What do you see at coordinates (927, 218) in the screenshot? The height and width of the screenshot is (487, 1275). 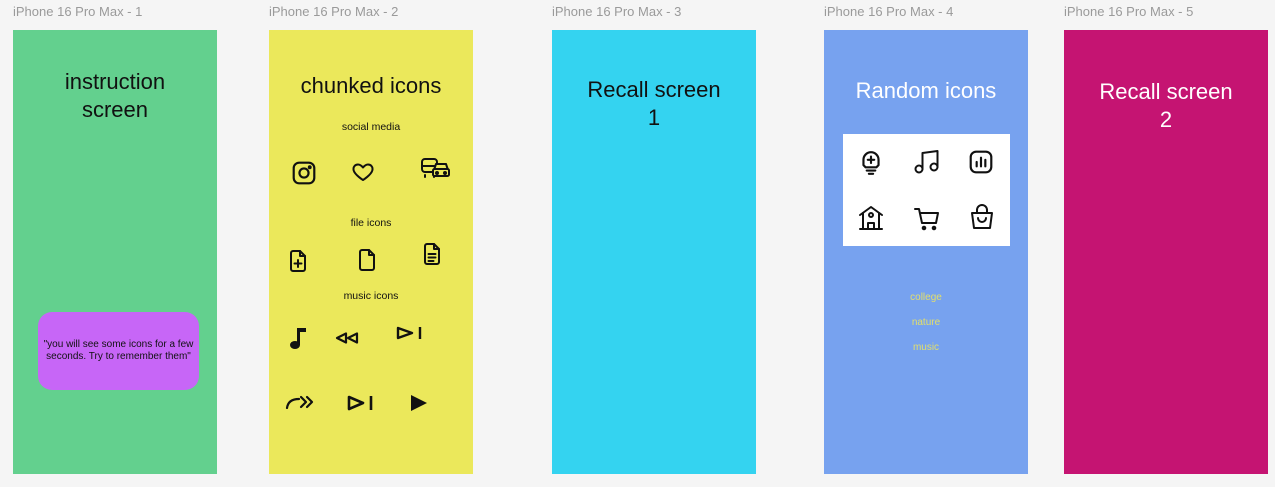 I see `shopping-cart-icon` at bounding box center [927, 218].